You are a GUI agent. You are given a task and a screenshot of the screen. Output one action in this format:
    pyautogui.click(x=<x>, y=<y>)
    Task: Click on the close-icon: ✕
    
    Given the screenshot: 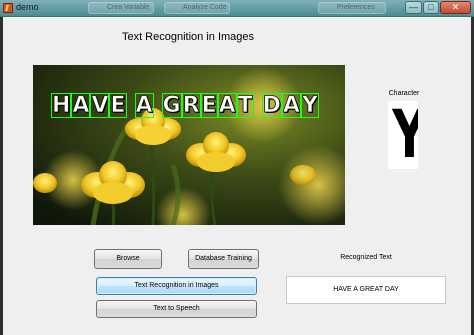 What is the action you would take?
    pyautogui.click(x=455, y=7)
    